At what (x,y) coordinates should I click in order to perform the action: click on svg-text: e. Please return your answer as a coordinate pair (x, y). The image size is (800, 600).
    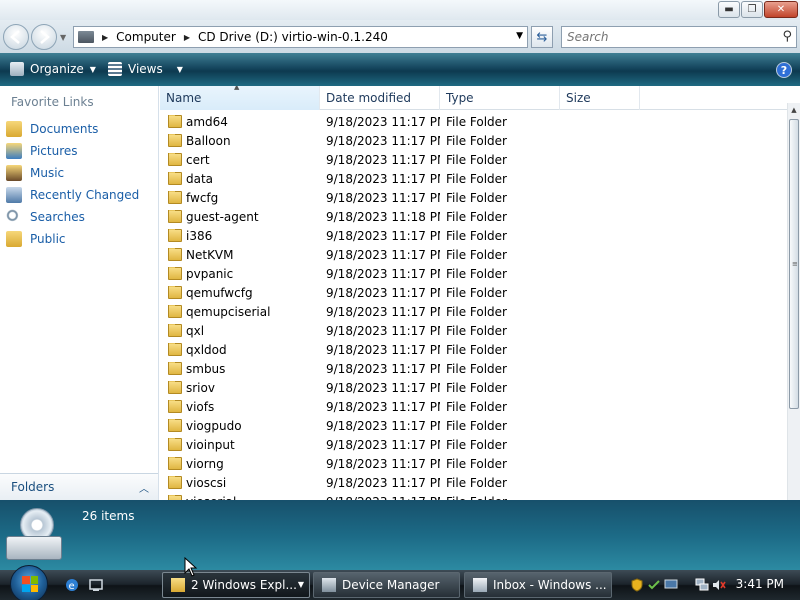
    Looking at the image, I should click on (72, 586).